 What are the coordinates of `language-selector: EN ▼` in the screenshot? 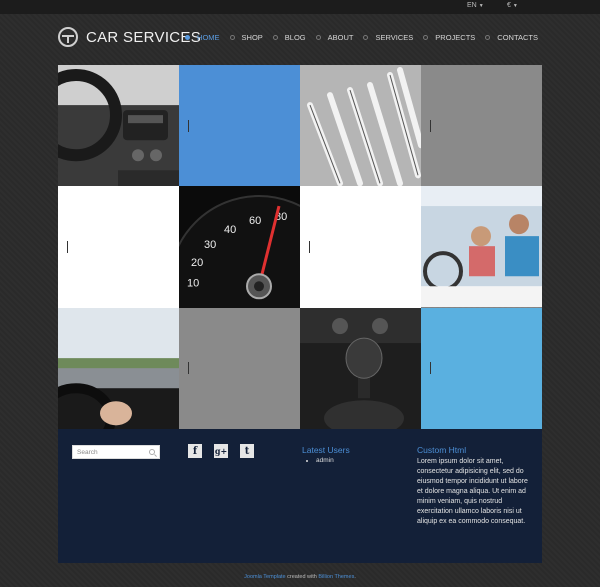 It's located at (475, 5).